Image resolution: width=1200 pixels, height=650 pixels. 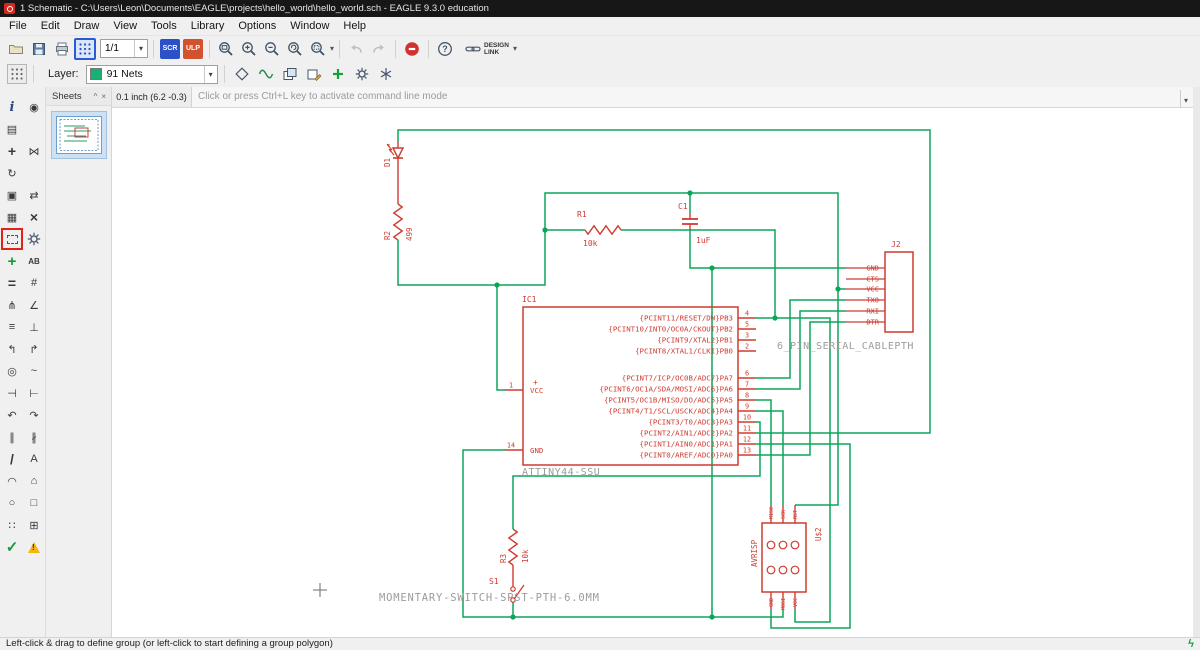 What do you see at coordinates (34, 393) in the screenshot?
I see `gateswap-tool-button: ⊢` at bounding box center [34, 393].